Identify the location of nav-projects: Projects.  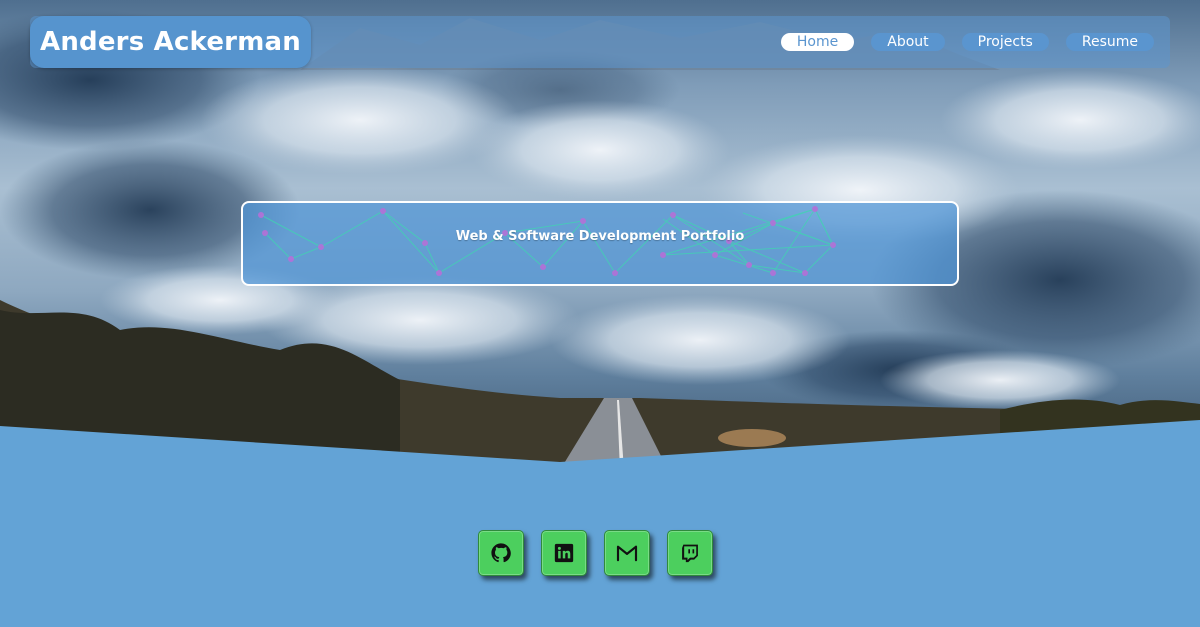
(1005, 42).